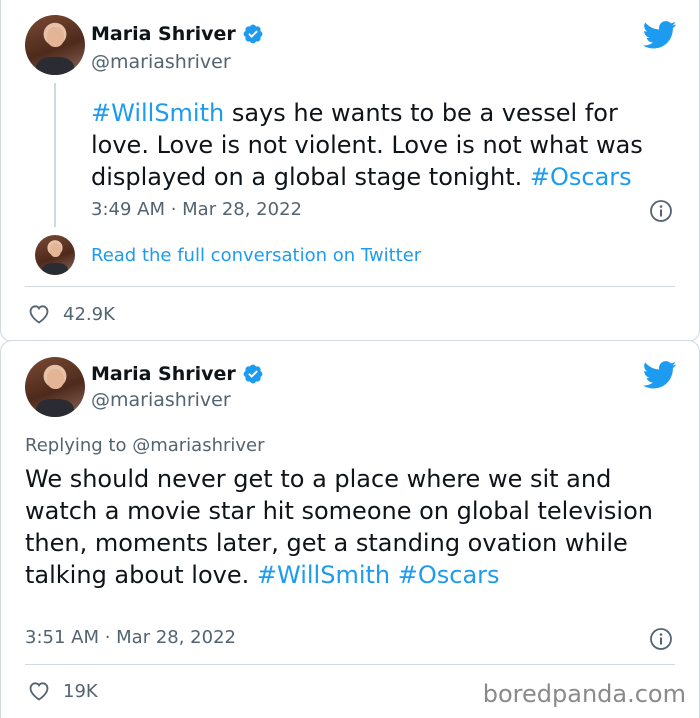 The width and height of the screenshot is (700, 718). Describe the element at coordinates (256, 255) in the screenshot. I see `read-conversation-link: Read the full conversation on Twitter` at that location.